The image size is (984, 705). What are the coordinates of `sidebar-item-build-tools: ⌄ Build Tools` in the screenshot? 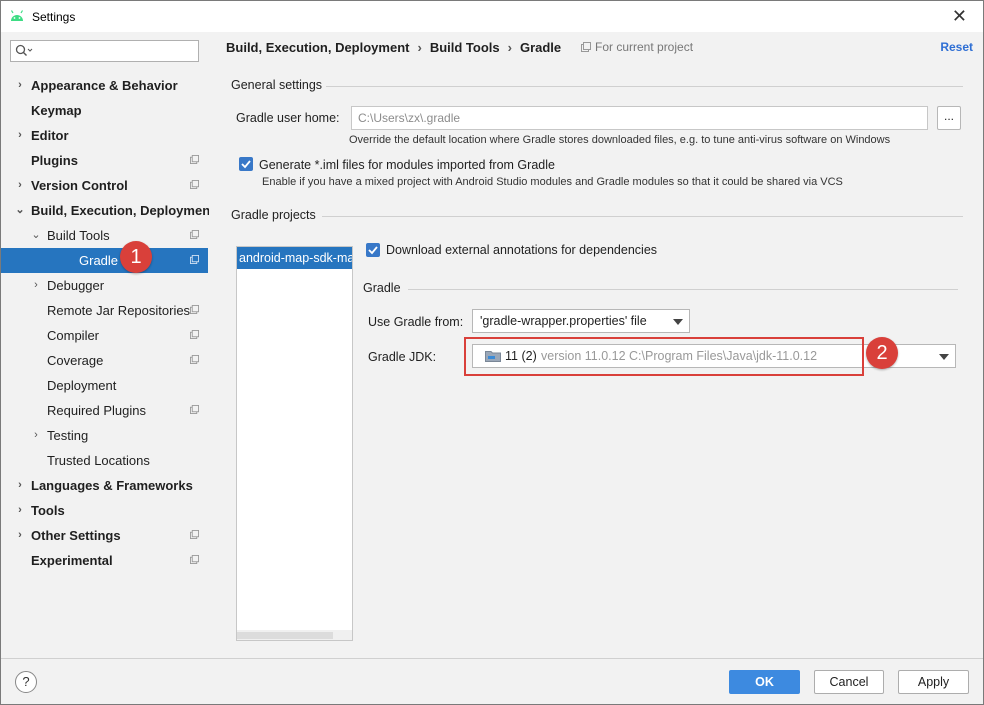 It's located at (104, 235).